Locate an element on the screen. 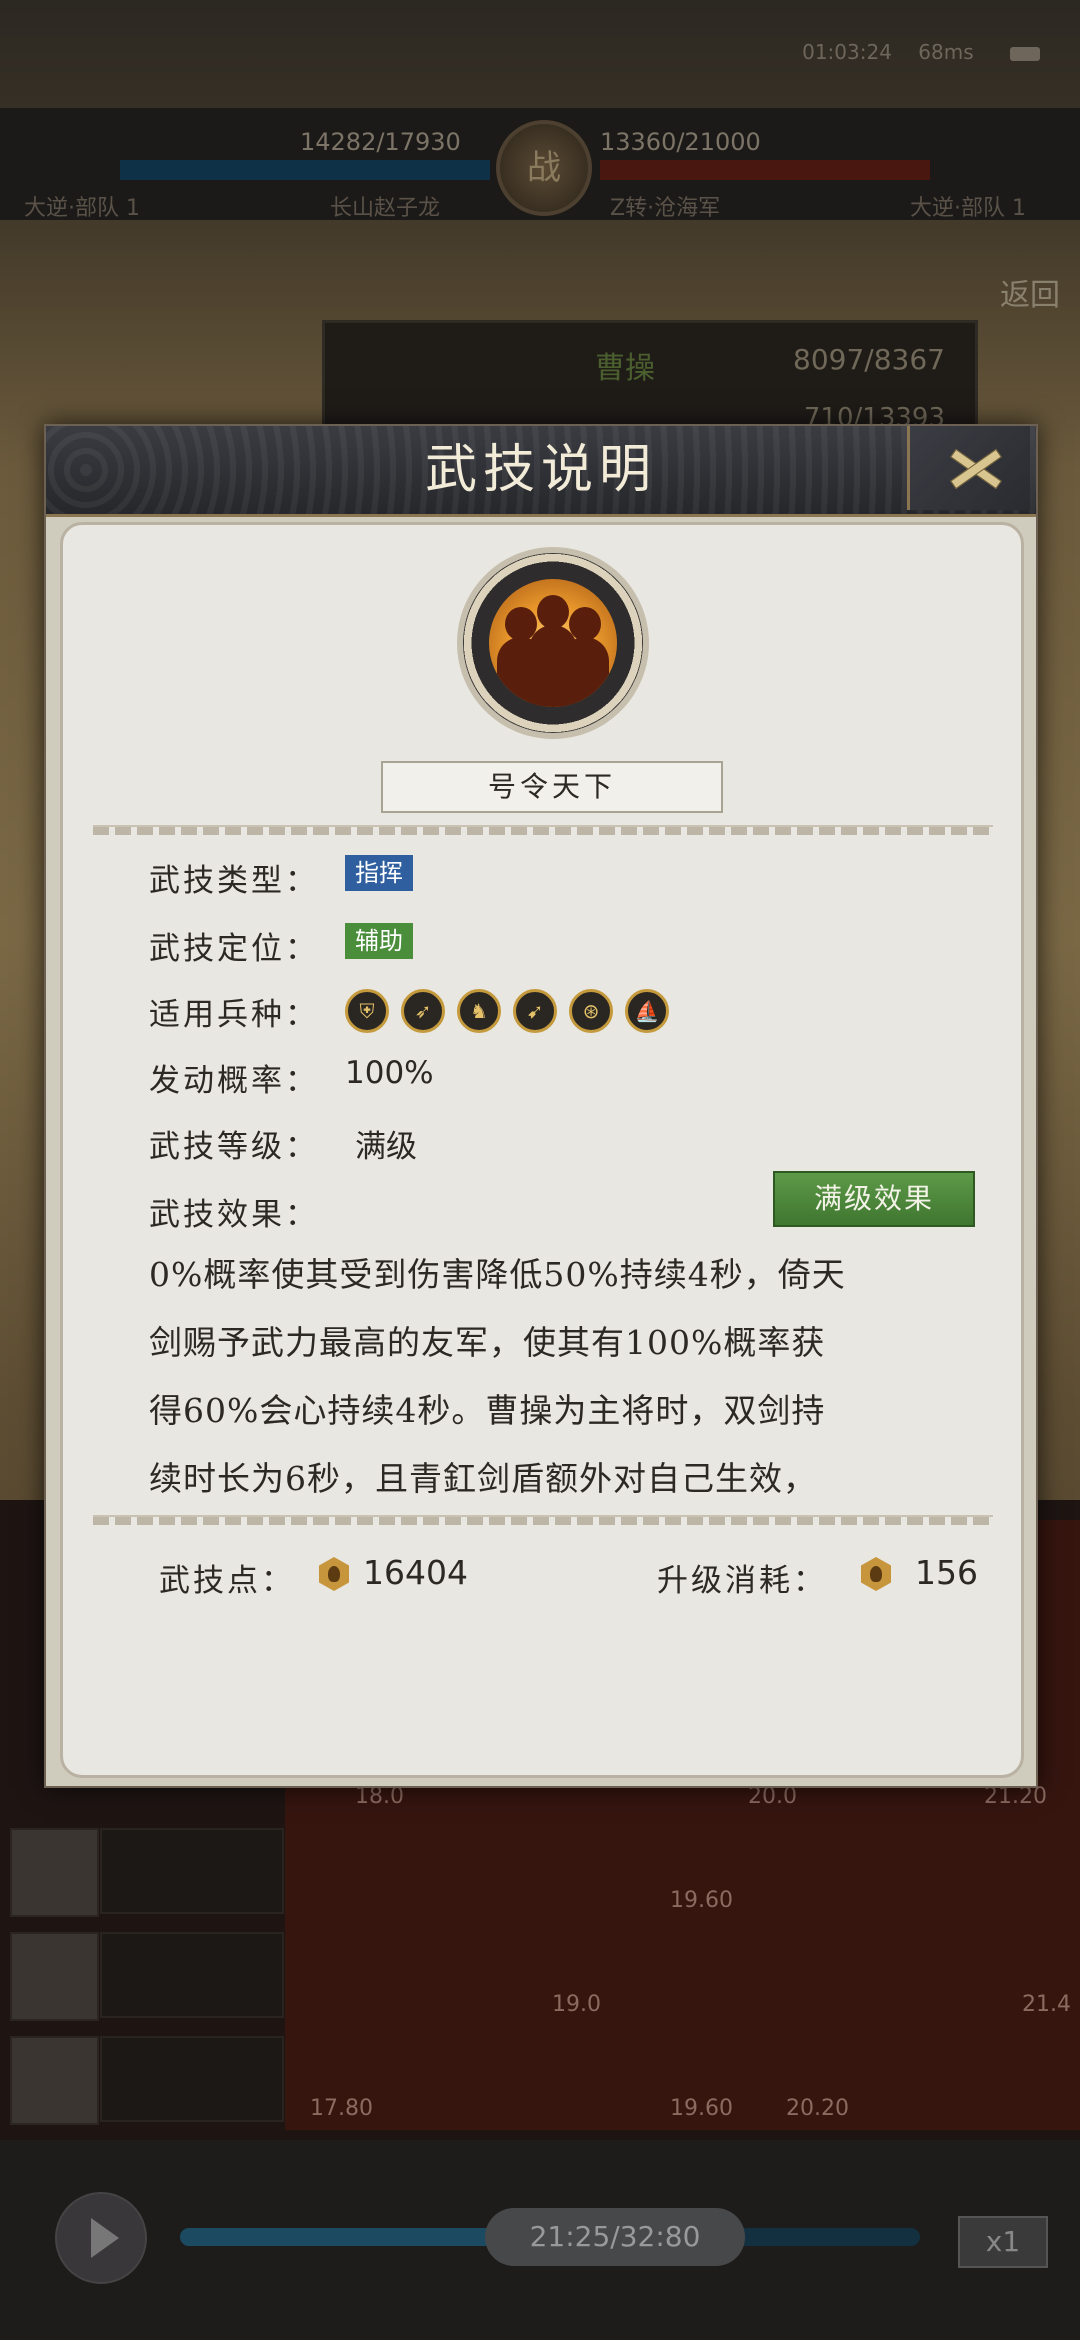  skill-point-coin-icon is located at coordinates (334, 1574).